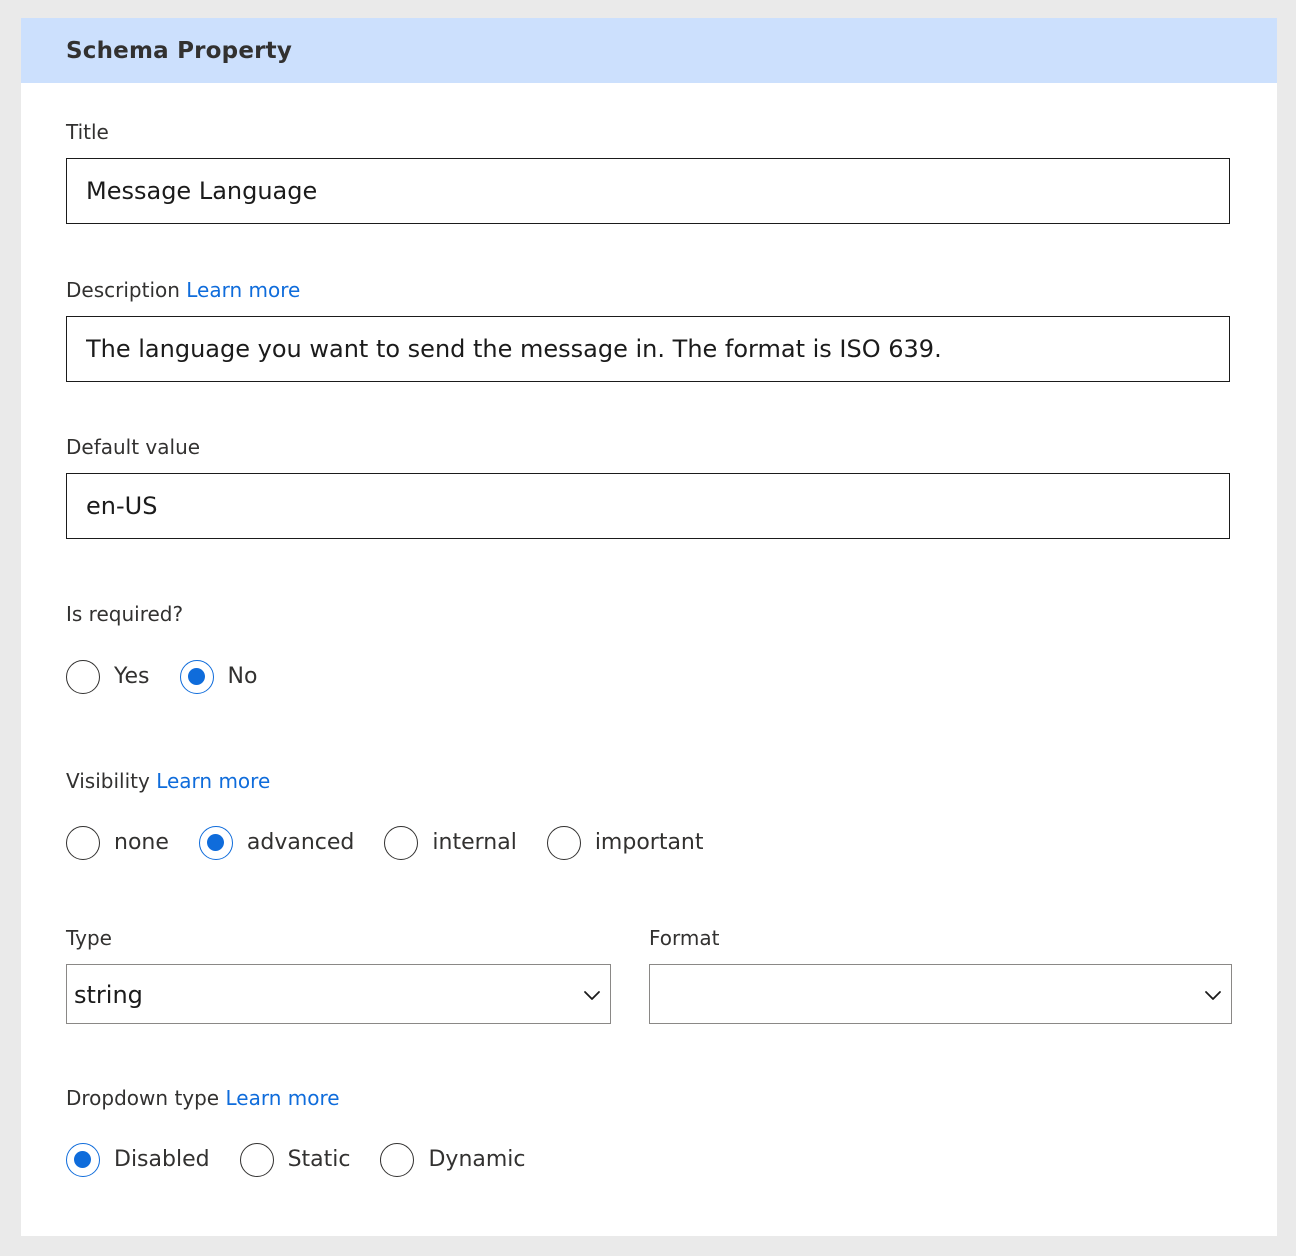 The image size is (1296, 1256). Describe the element at coordinates (108, 781) in the screenshot. I see `visibility-label-text: Visibility` at that location.